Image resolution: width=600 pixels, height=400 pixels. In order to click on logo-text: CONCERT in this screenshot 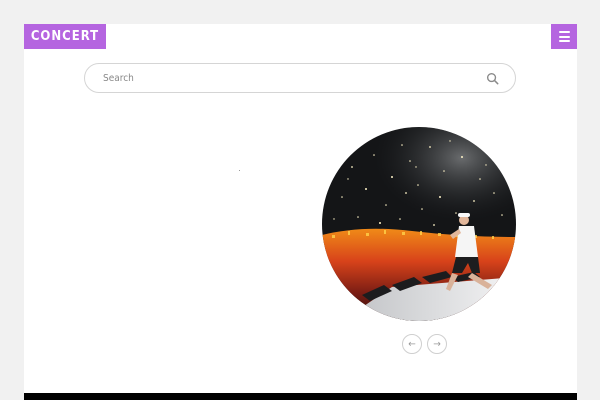, I will do `click(65, 36)`.